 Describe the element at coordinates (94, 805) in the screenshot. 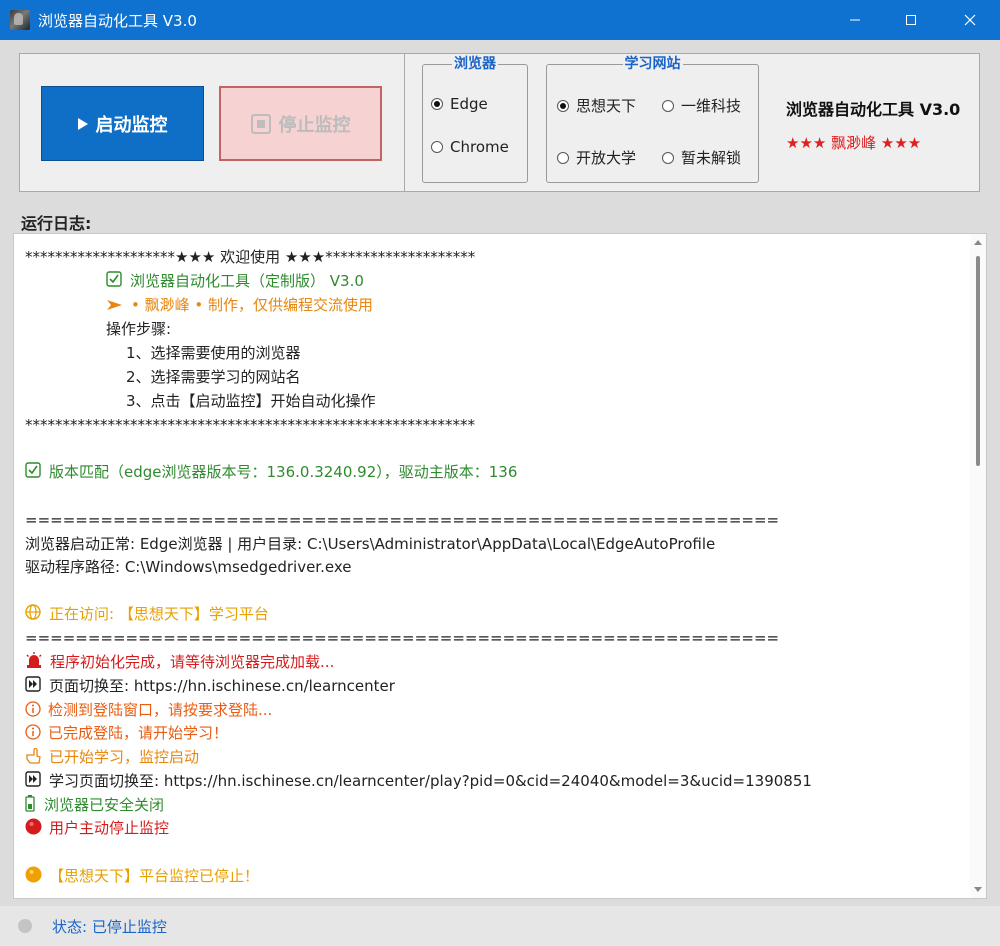

I see `log-line: 浏览器已安全关闭` at that location.